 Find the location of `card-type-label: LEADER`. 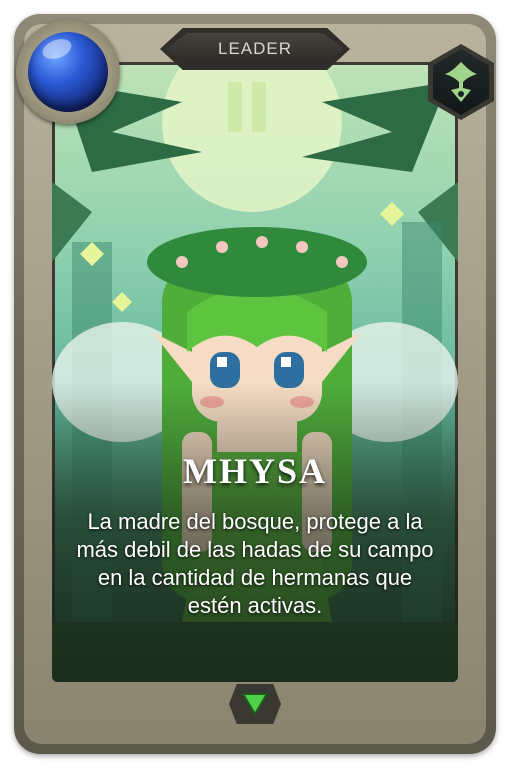

card-type-label: LEADER is located at coordinates (255, 48).